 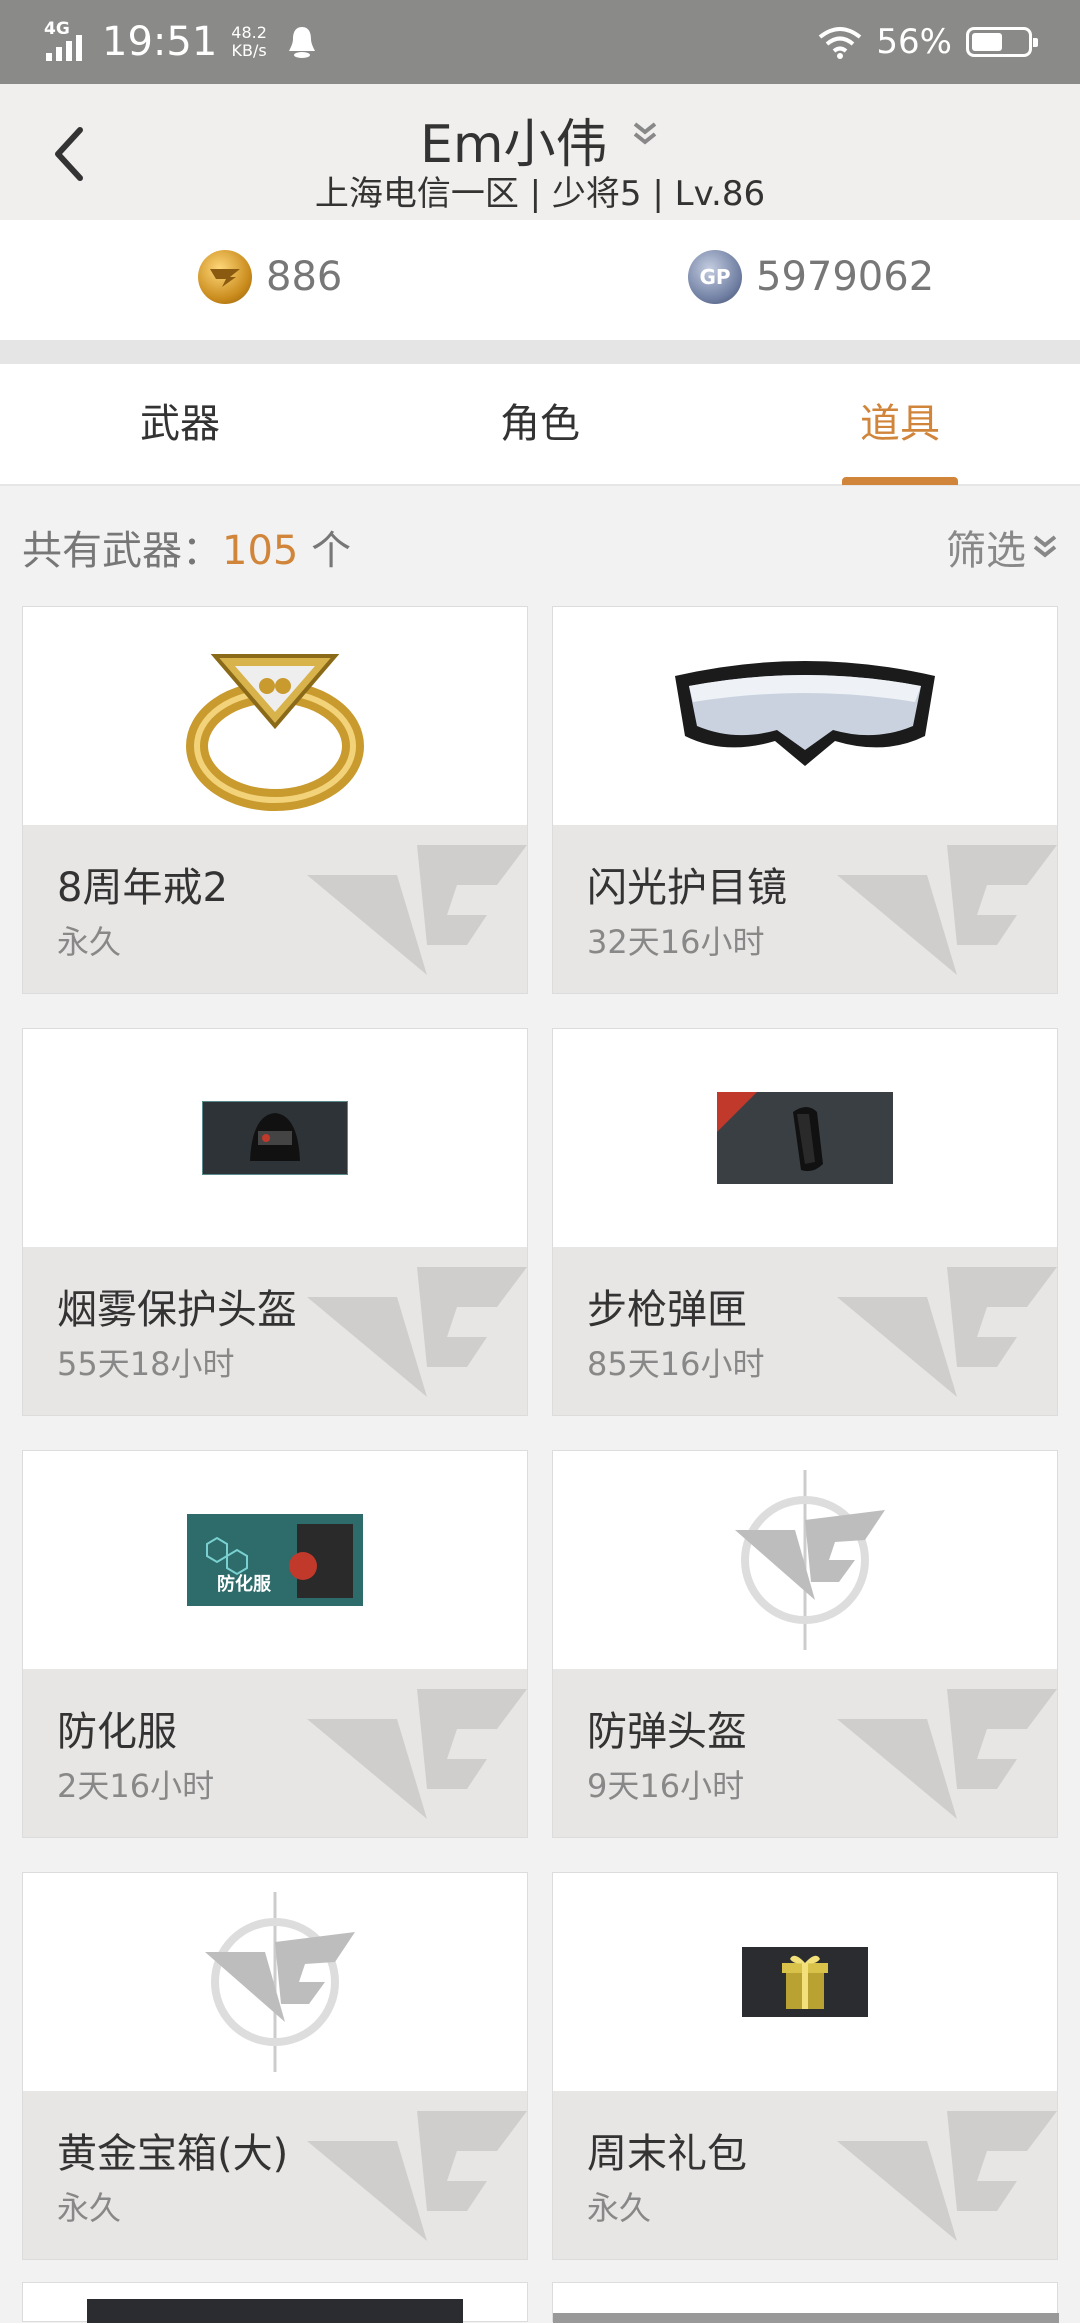 I want to click on count-suffix: 个, so click(x=325, y=551).